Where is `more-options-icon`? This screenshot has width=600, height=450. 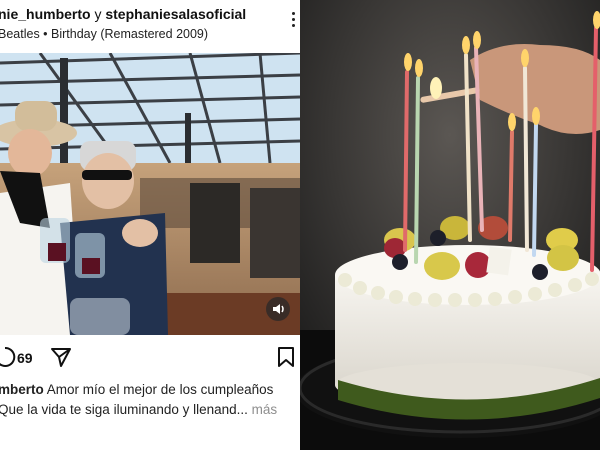
more-options-icon is located at coordinates (293, 22).